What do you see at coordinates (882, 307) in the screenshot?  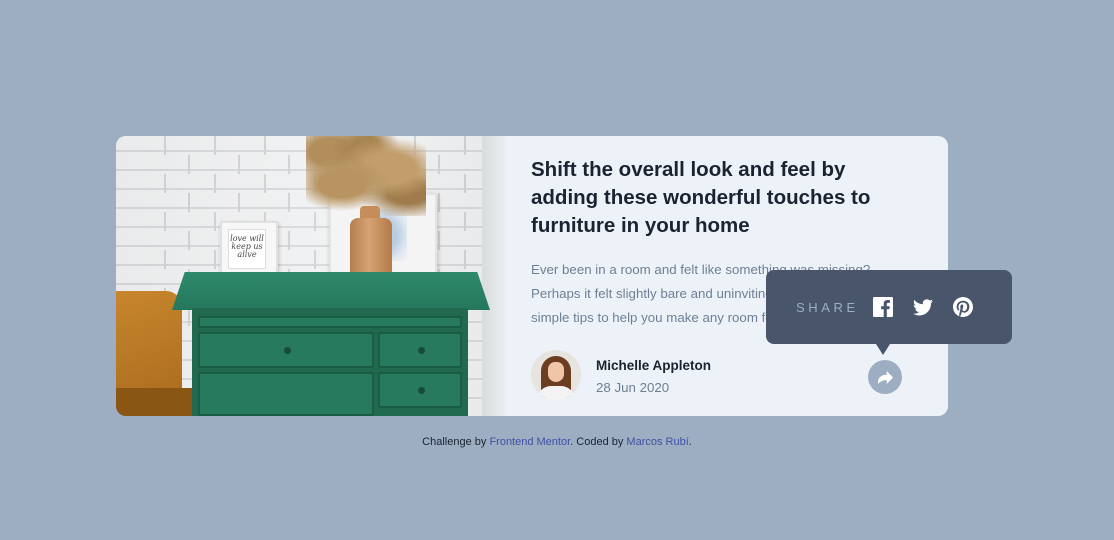 I see `facebook-icon` at bounding box center [882, 307].